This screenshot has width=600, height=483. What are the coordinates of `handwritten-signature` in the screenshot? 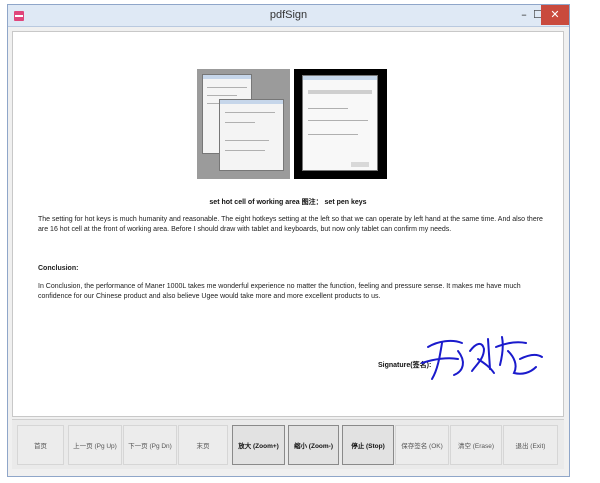 It's located at (483, 356).